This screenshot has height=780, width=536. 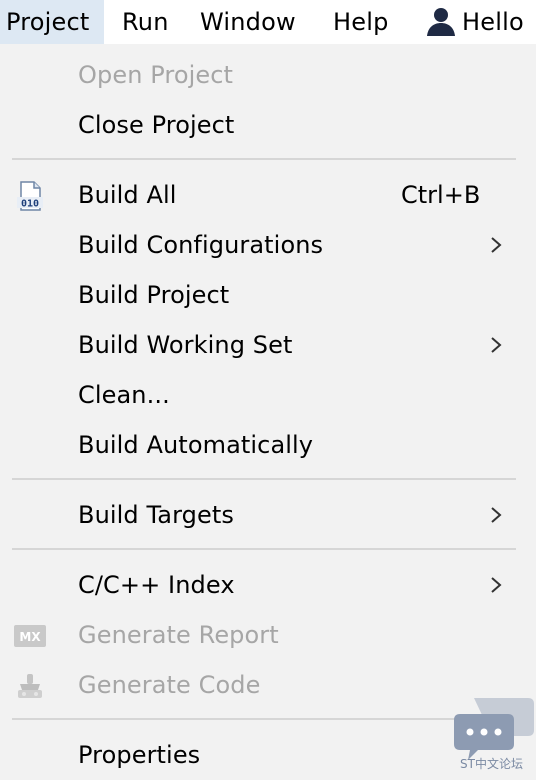 What do you see at coordinates (196, 445) in the screenshot?
I see `build-automatically-label: Build Automatically` at bounding box center [196, 445].